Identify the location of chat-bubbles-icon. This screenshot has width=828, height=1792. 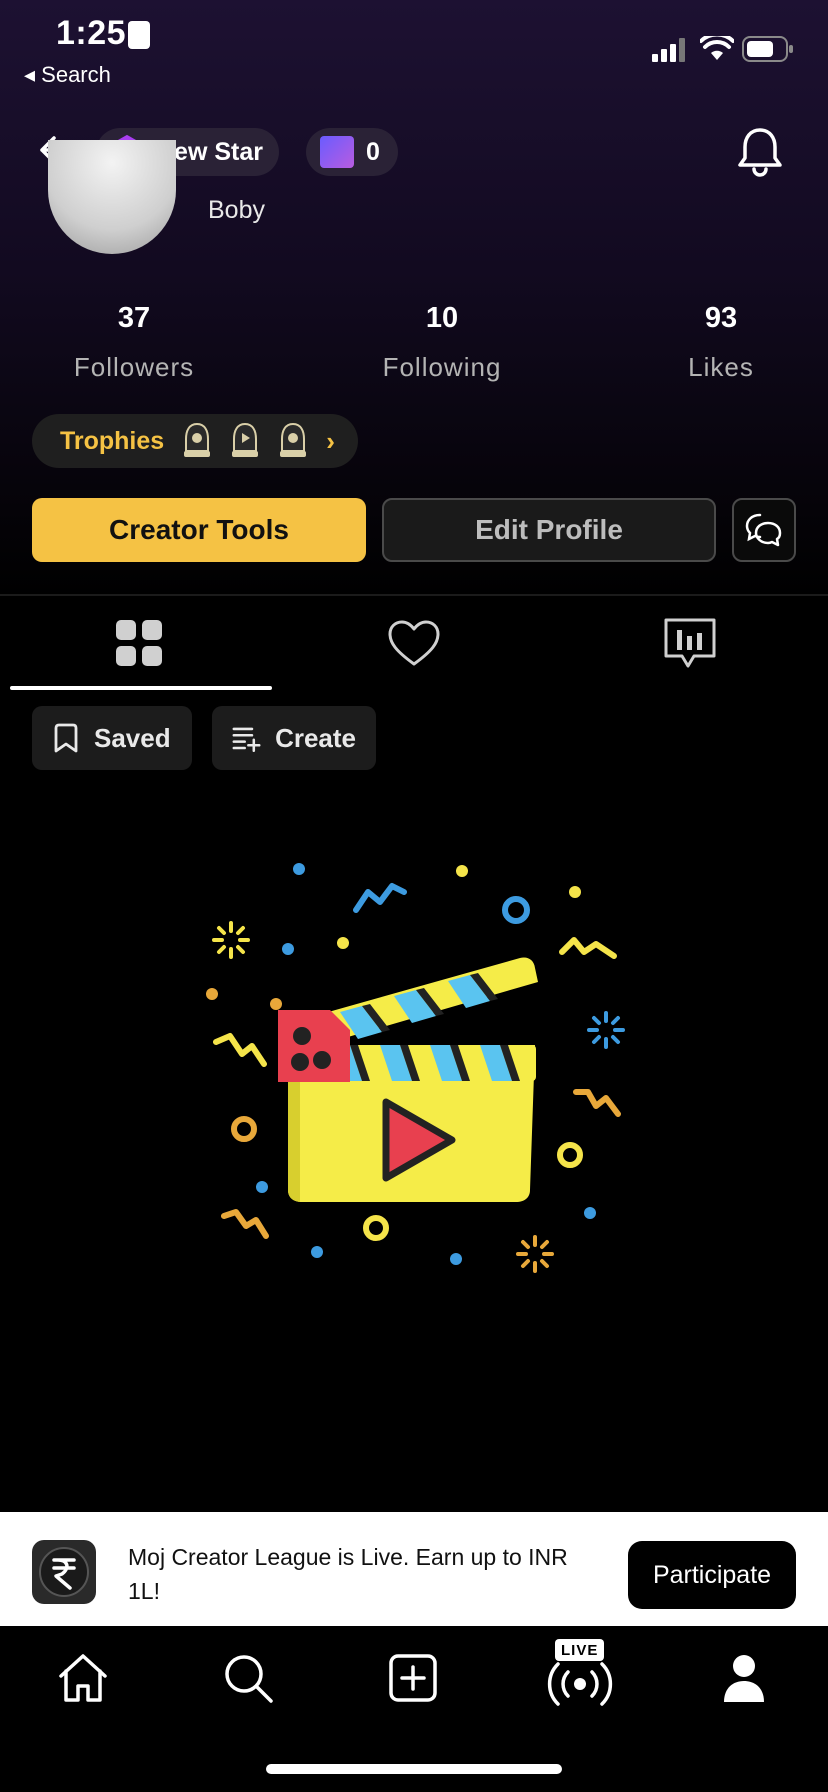
(763, 530).